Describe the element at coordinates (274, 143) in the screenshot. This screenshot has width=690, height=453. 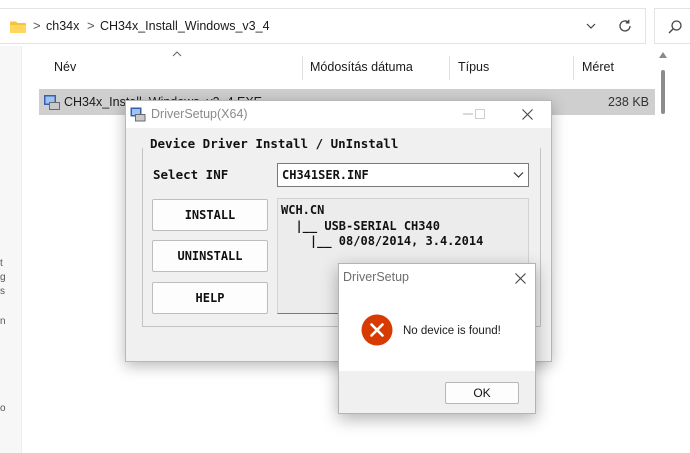
I see `group-heading: Device Driver Install / UnInstall` at that location.